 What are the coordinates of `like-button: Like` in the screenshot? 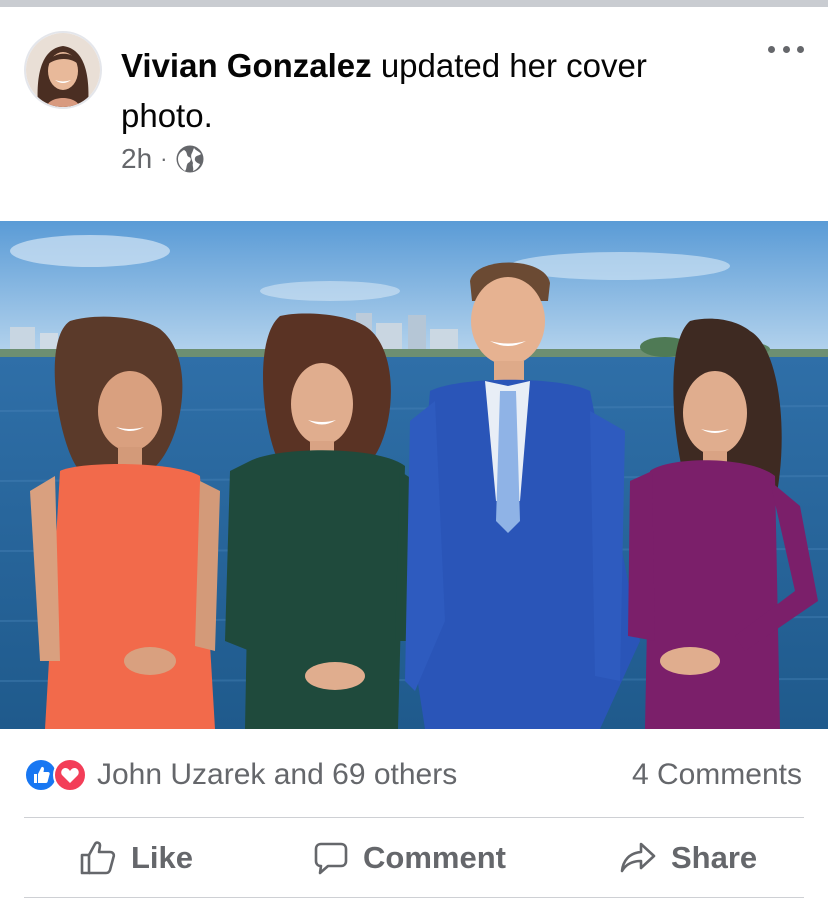 It's located at (136, 857).